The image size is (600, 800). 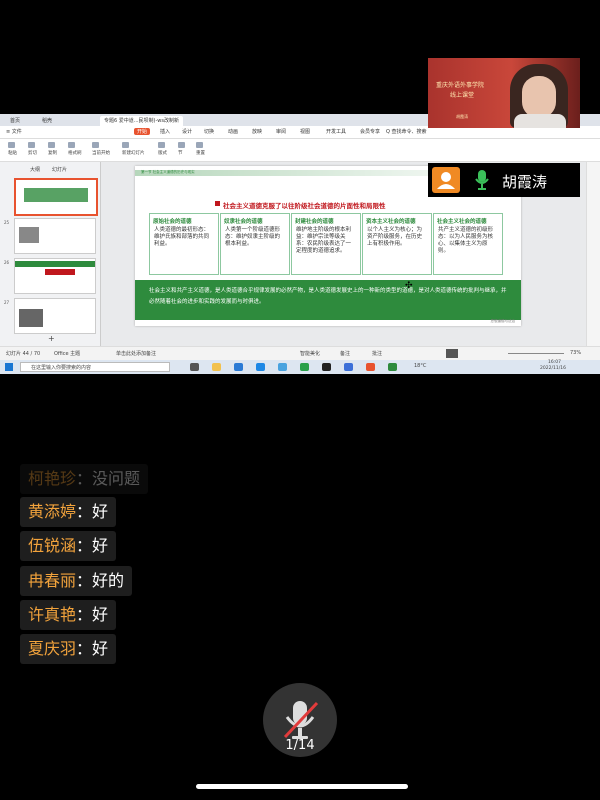 I want to click on taskbar-search-input: 在这里输入你要搜索的内容, so click(x=95, y=367).